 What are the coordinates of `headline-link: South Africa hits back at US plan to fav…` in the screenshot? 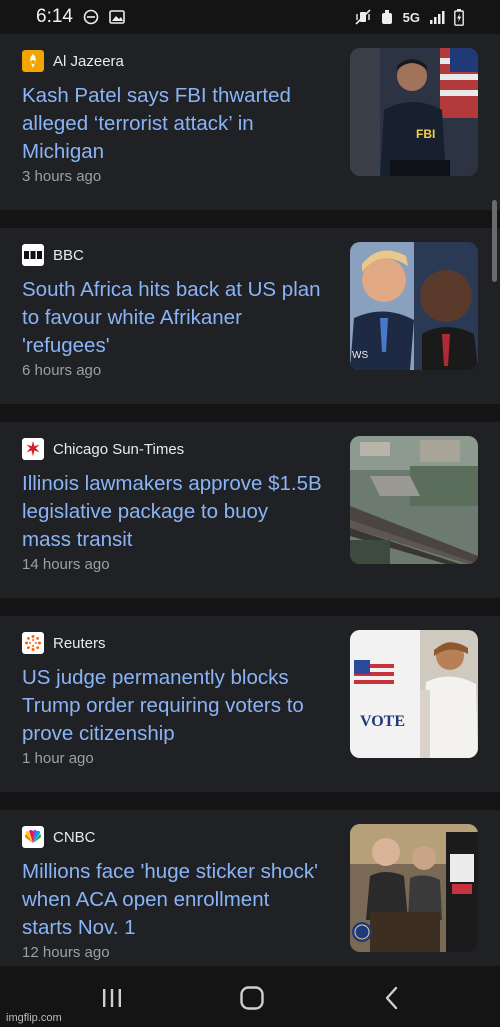 It's located at (172, 318).